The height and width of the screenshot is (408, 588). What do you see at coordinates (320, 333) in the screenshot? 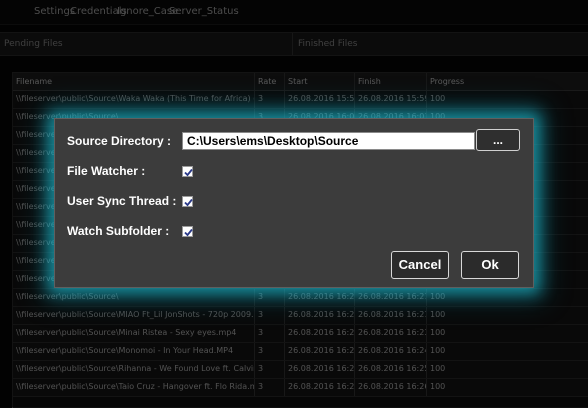
I see `cell-start: 26.08.2016 16:22:11` at bounding box center [320, 333].